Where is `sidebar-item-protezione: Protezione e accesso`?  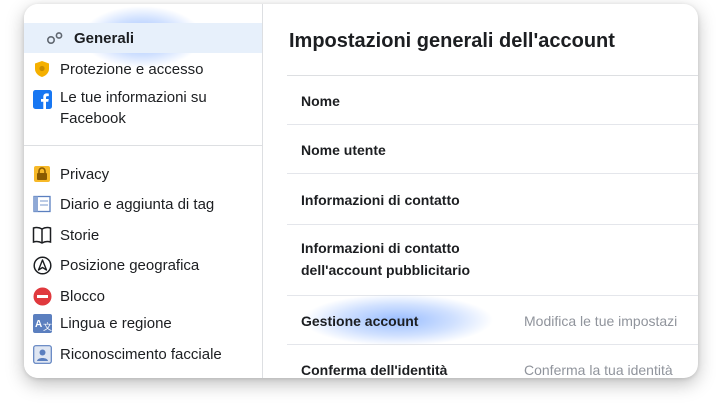 sidebar-item-protezione: Protezione e accesso is located at coordinates (147, 69).